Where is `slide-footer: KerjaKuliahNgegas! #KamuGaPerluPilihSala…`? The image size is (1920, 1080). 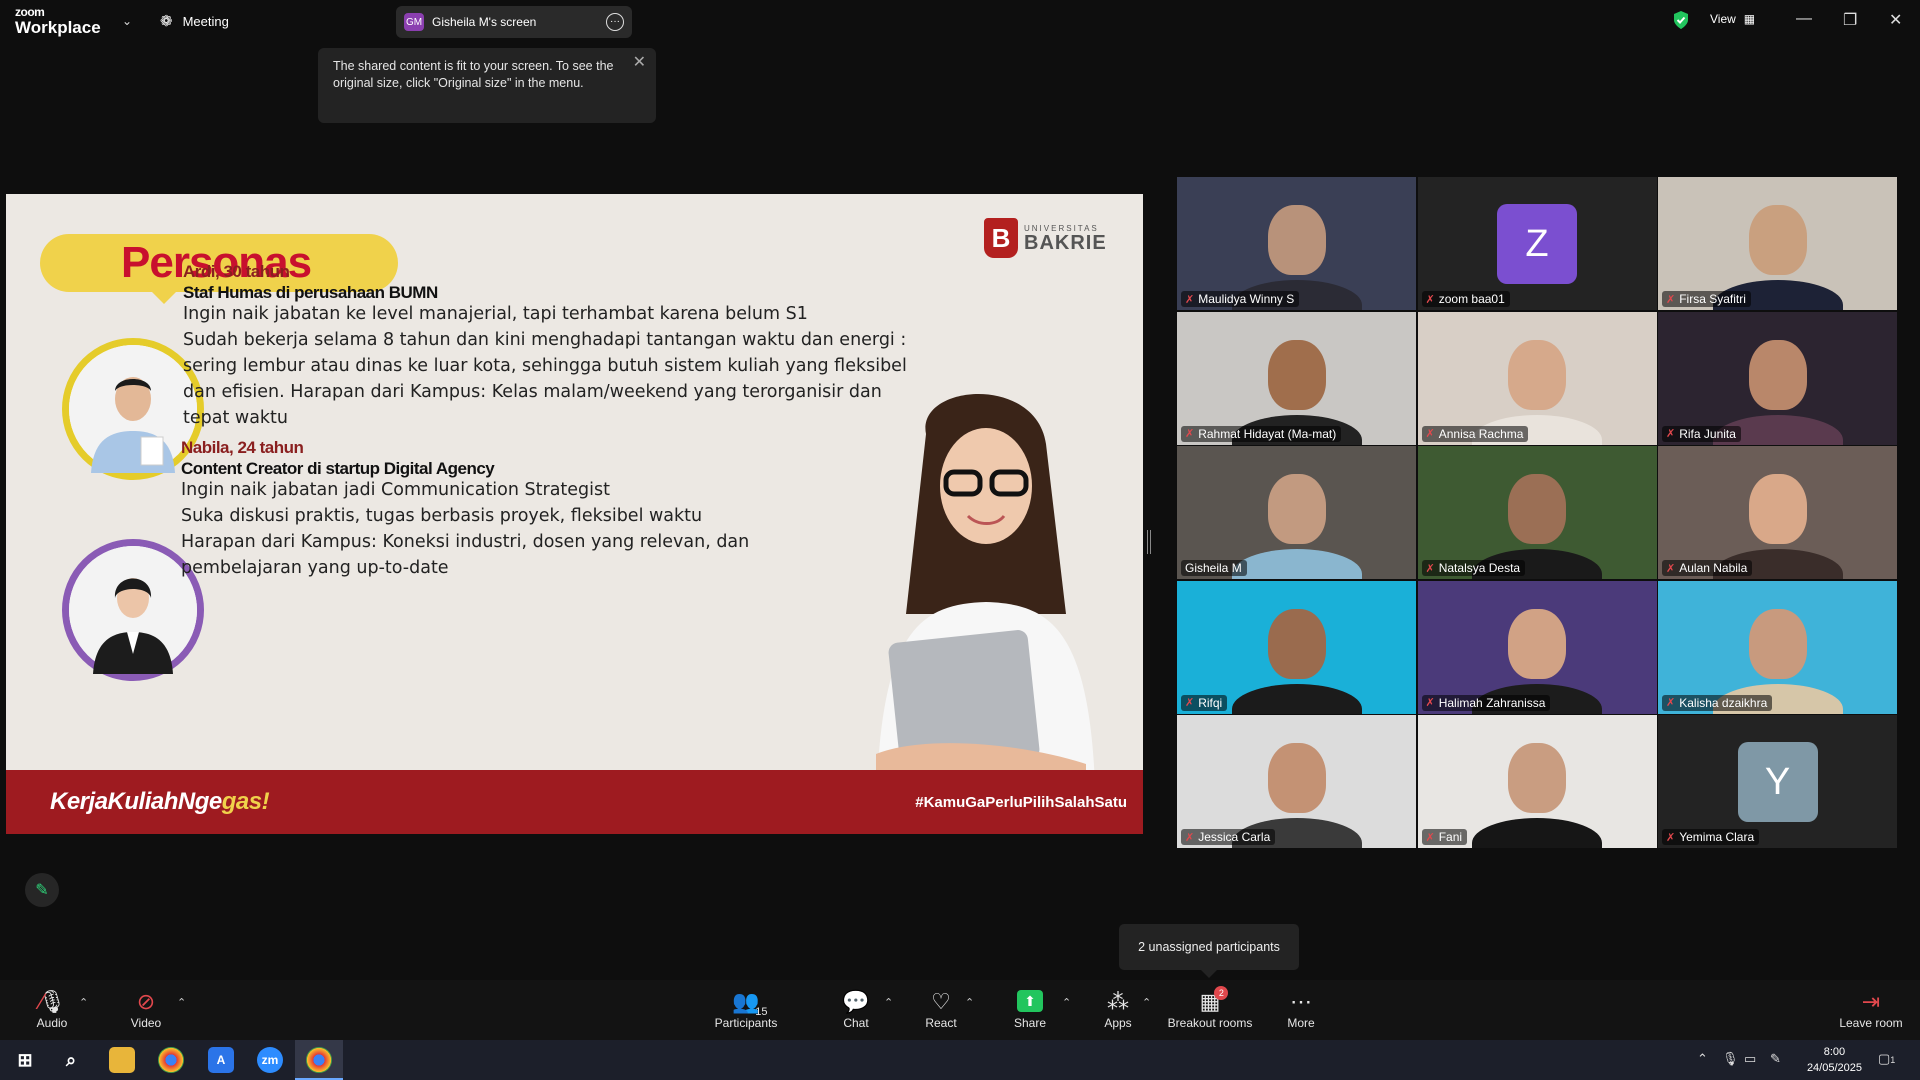 slide-footer: KerjaKuliahNgegas! #KamuGaPerluPilihSala… is located at coordinates (574, 802).